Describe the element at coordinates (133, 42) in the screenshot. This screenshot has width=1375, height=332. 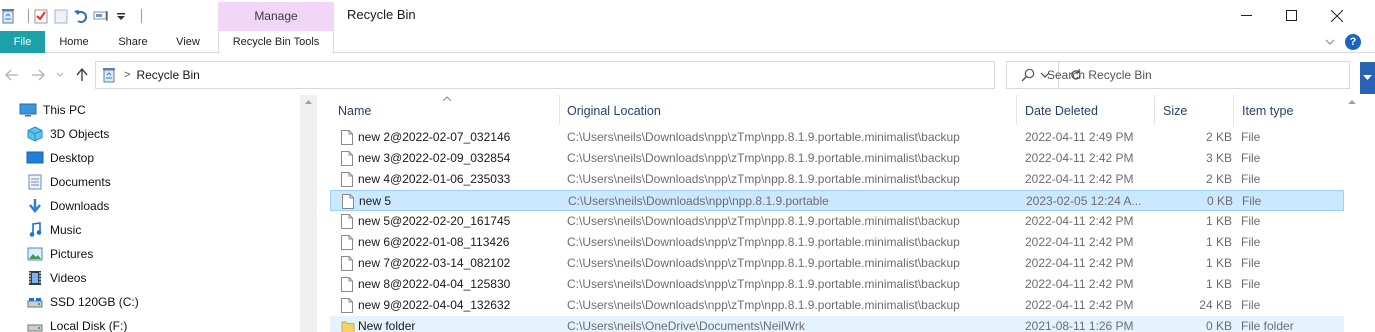
I see `tab-share: Share` at that location.